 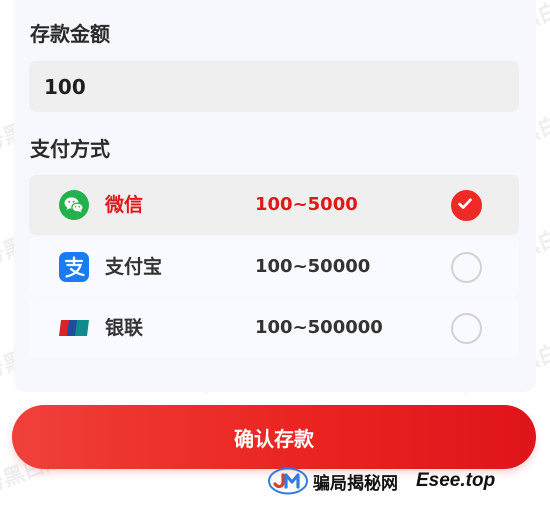 I want to click on footer-domain: Esee.top, so click(x=456, y=480).